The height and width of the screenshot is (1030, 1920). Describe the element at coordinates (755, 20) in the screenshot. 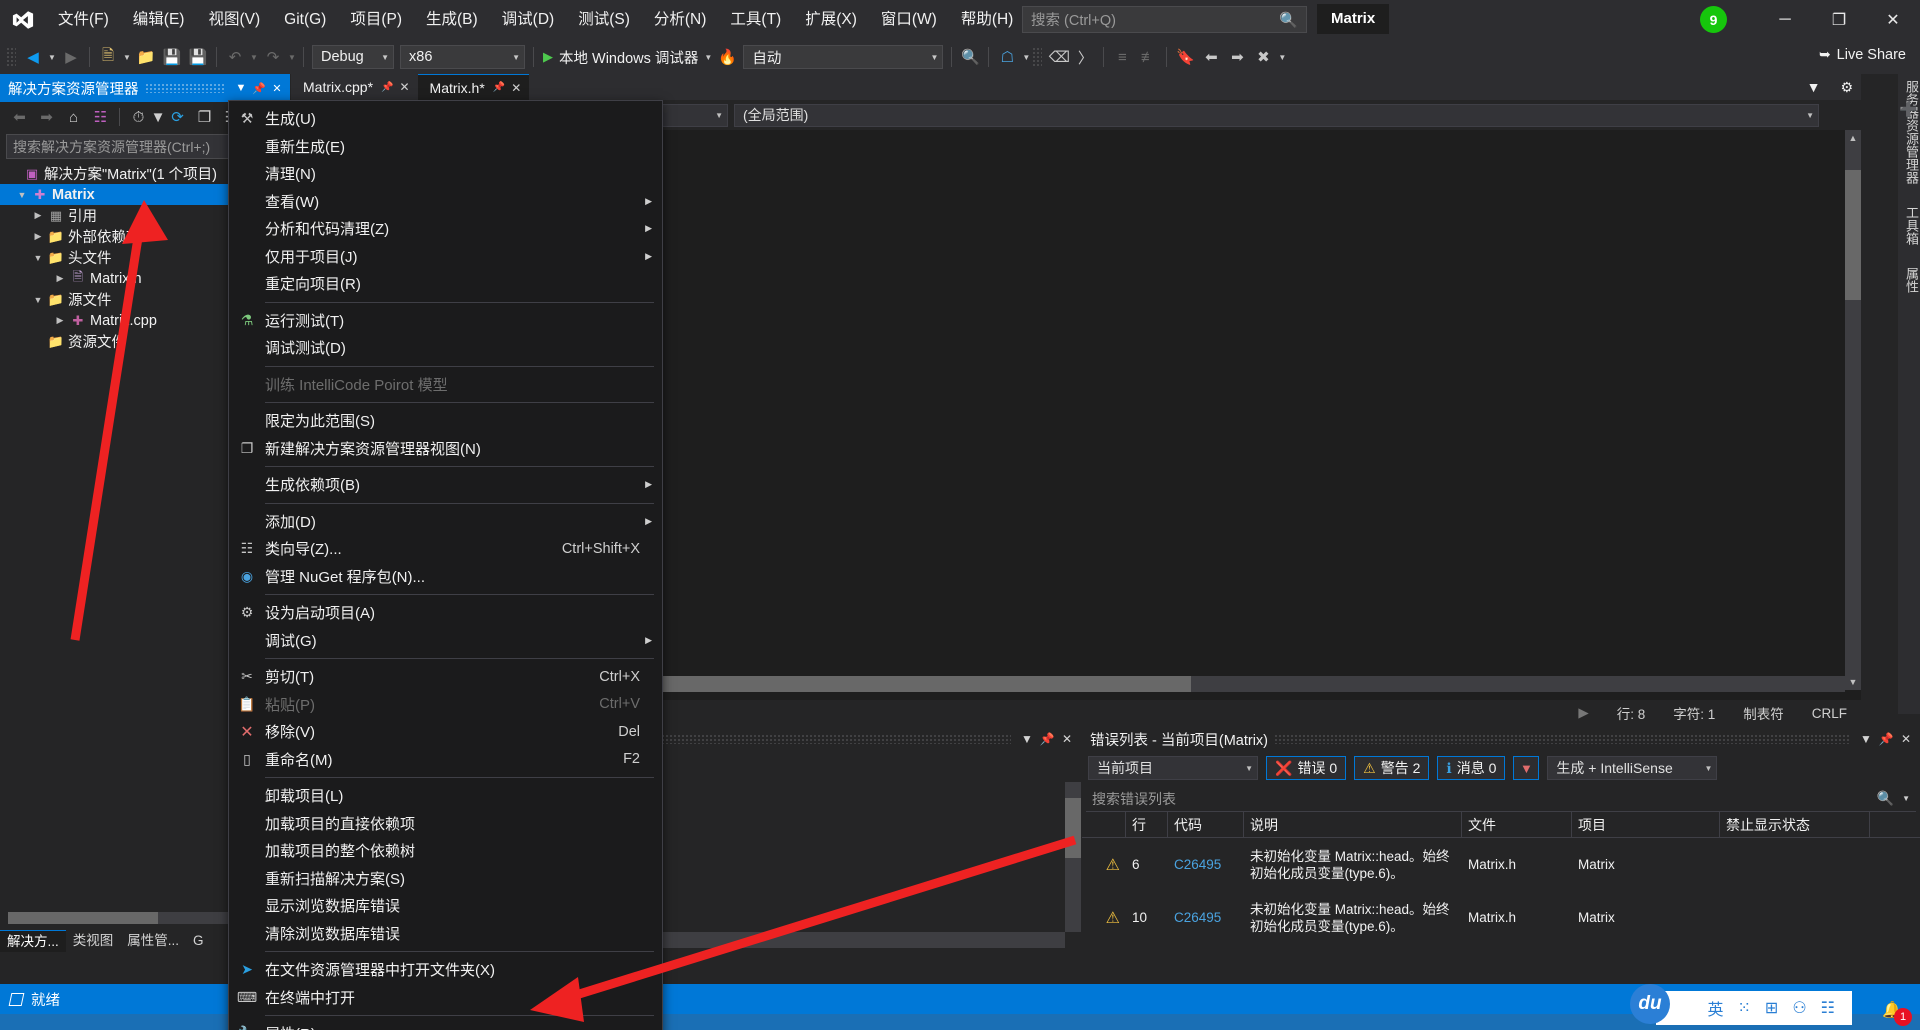

I see `menu-tools: 工具(T)` at that location.